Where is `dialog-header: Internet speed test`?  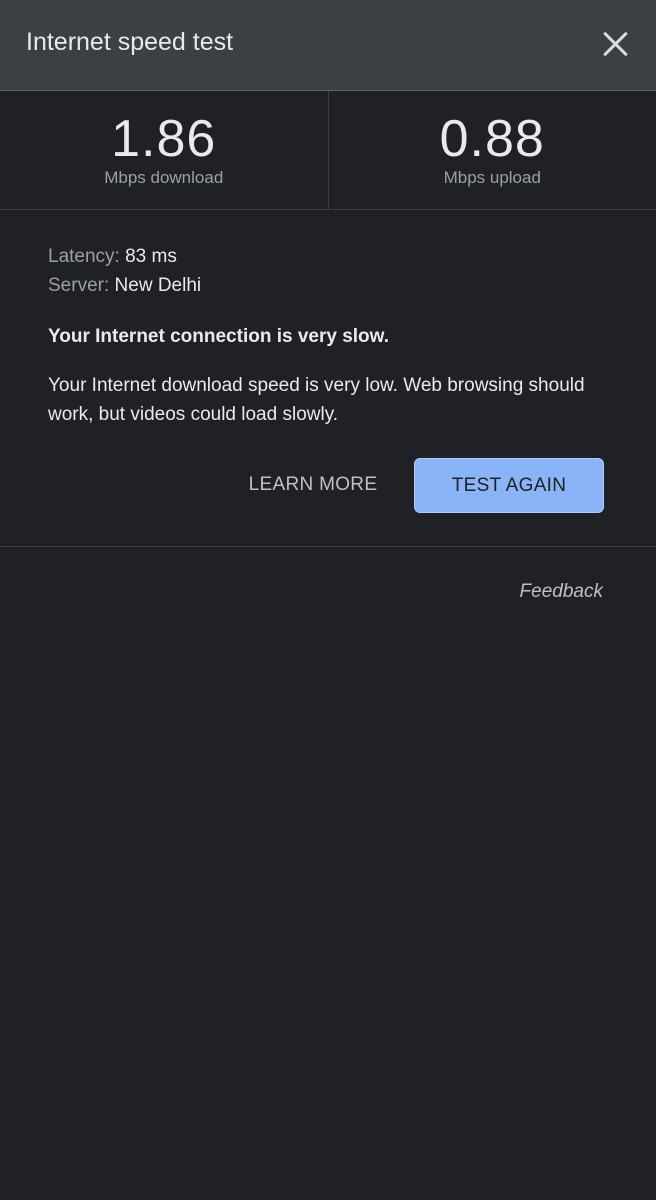 dialog-header: Internet speed test is located at coordinates (328, 45).